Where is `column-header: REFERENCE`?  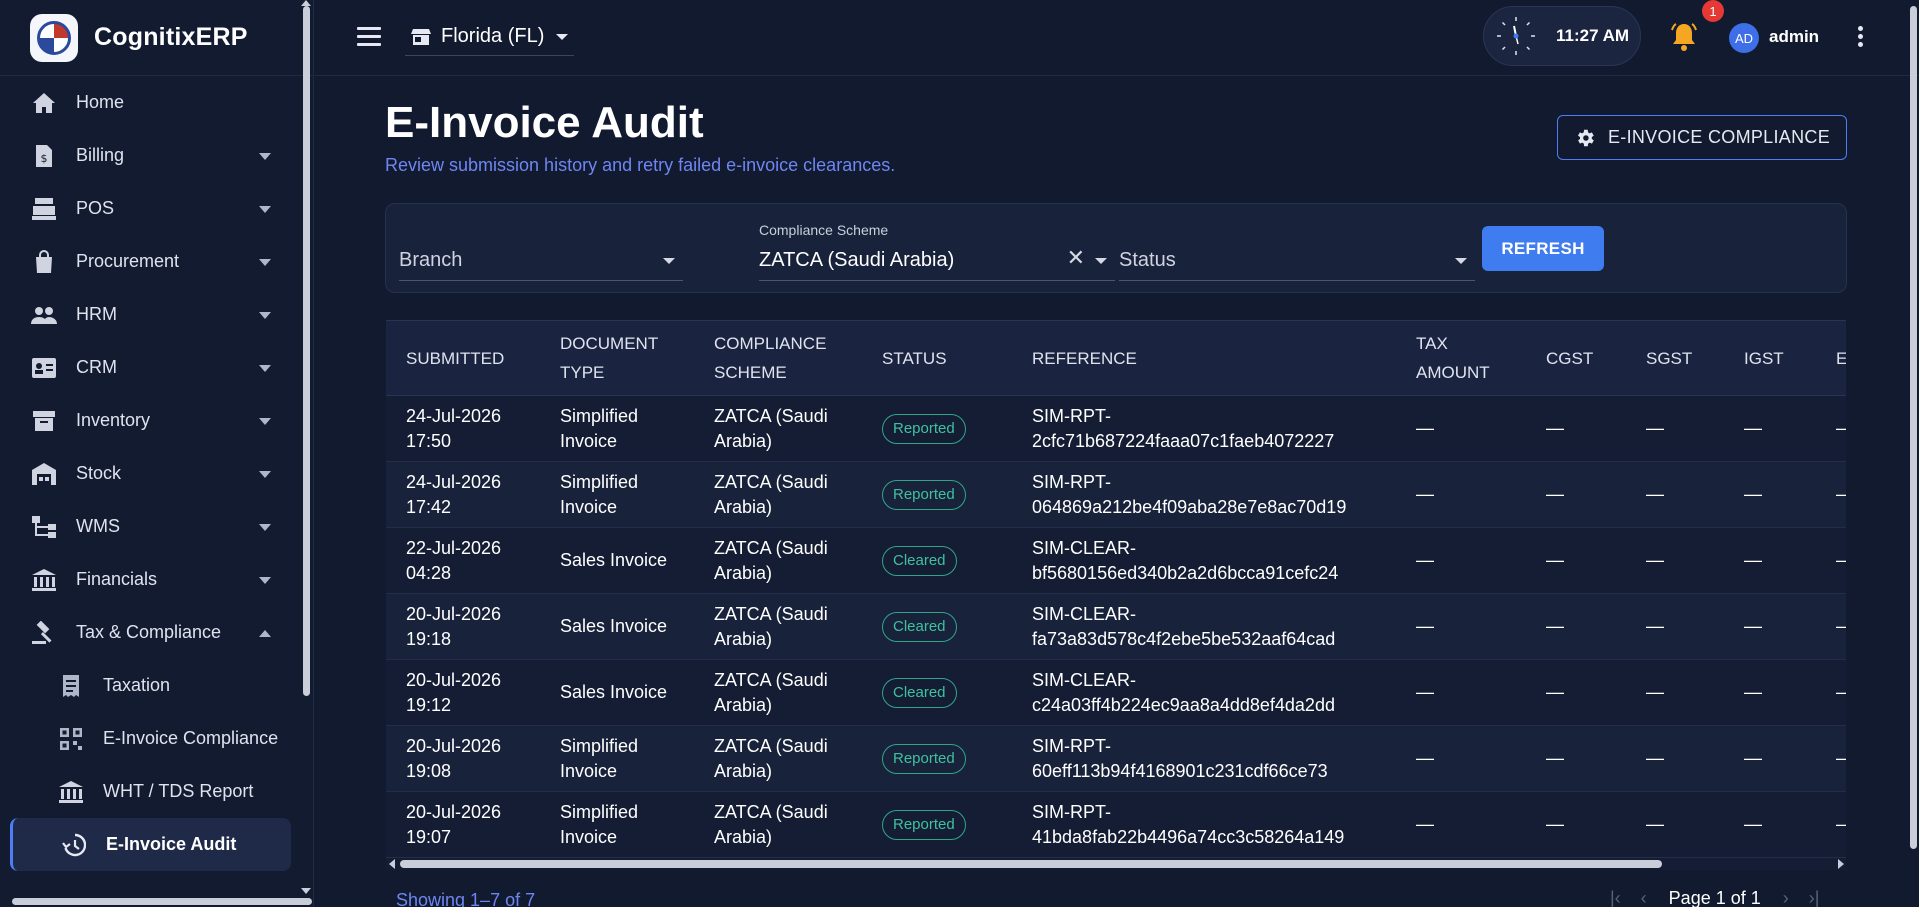 column-header: REFERENCE is located at coordinates (1204, 358).